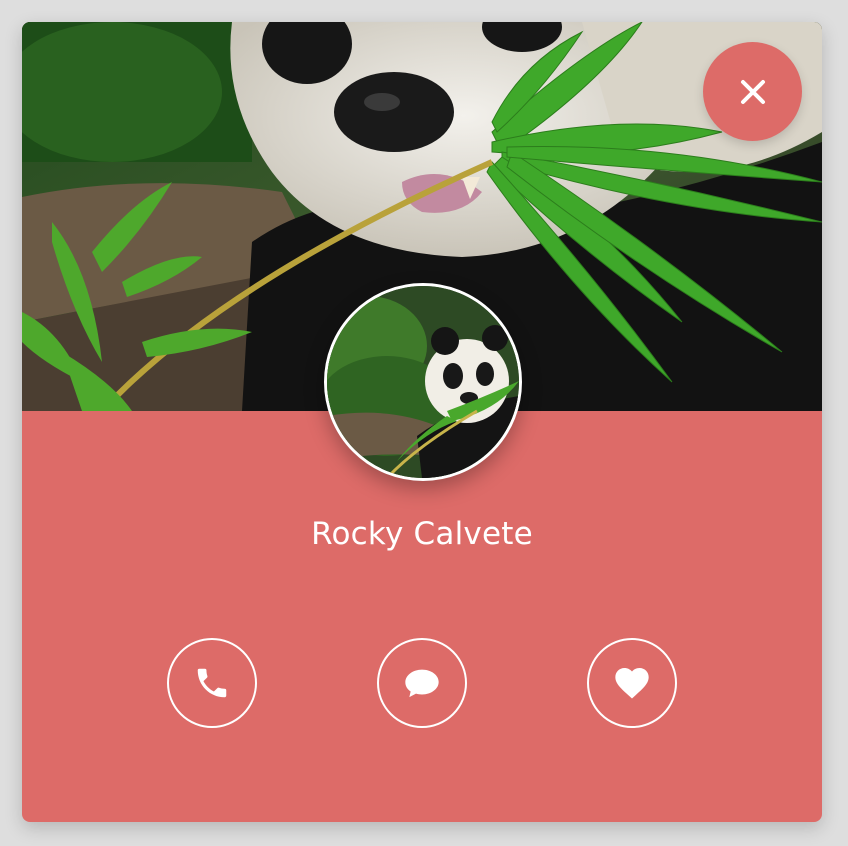  What do you see at coordinates (422, 534) in the screenshot?
I see `profile-name: Rocky Calvete` at bounding box center [422, 534].